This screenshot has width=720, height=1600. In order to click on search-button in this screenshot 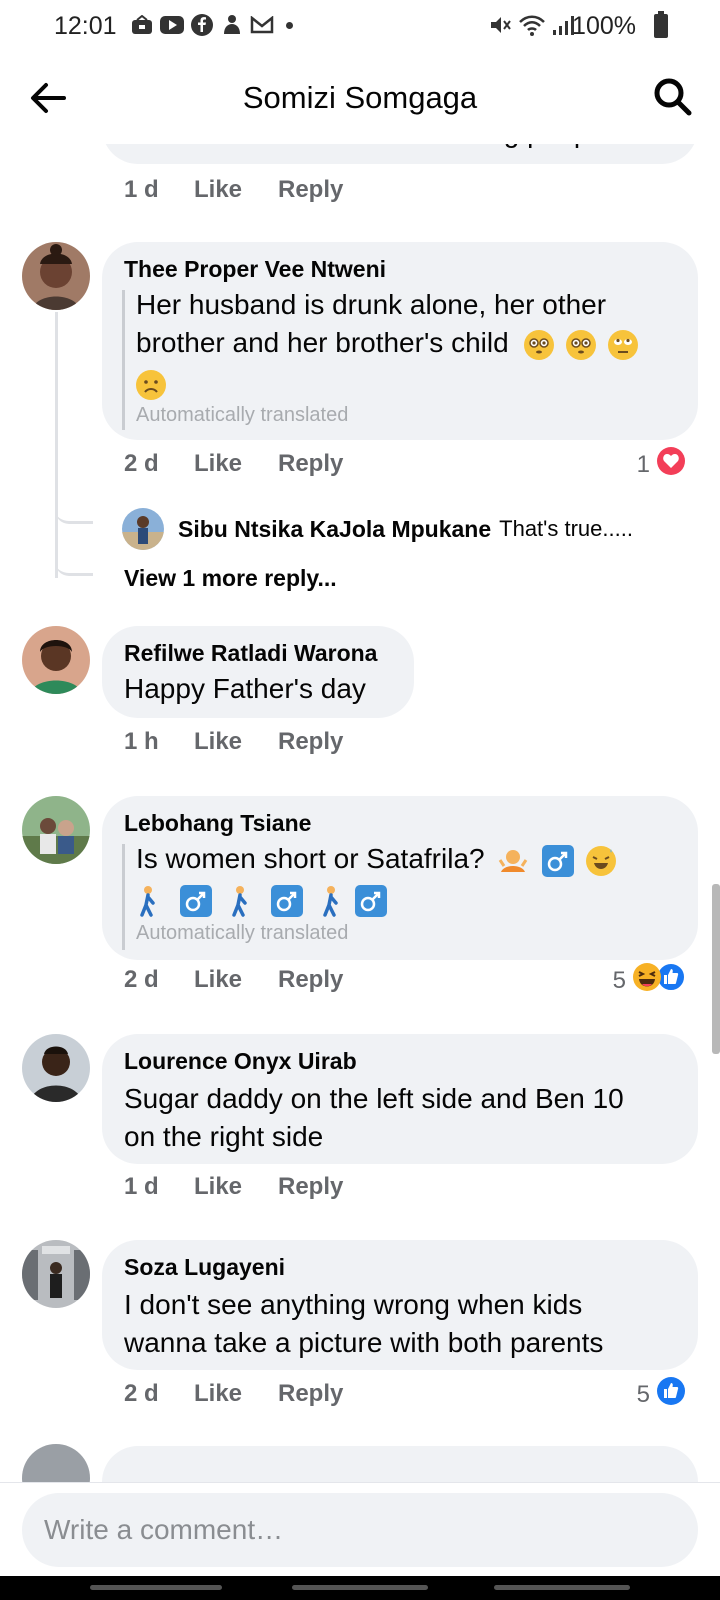, I will do `click(673, 97)`.